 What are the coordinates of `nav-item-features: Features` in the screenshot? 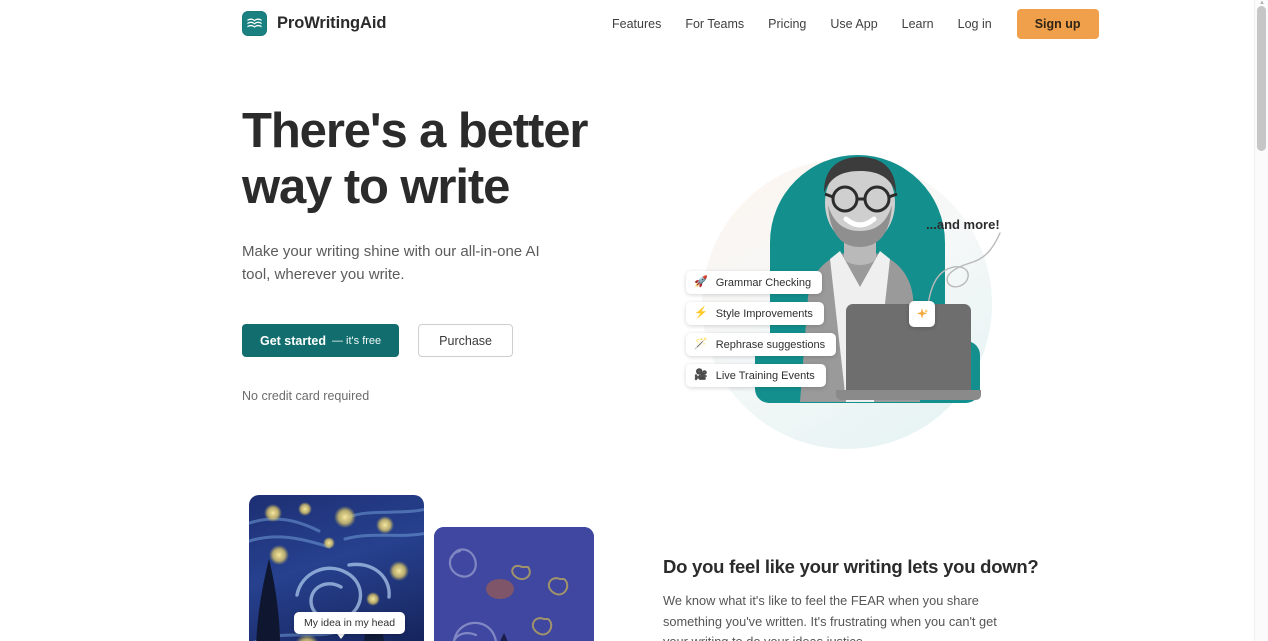 It's located at (636, 24).